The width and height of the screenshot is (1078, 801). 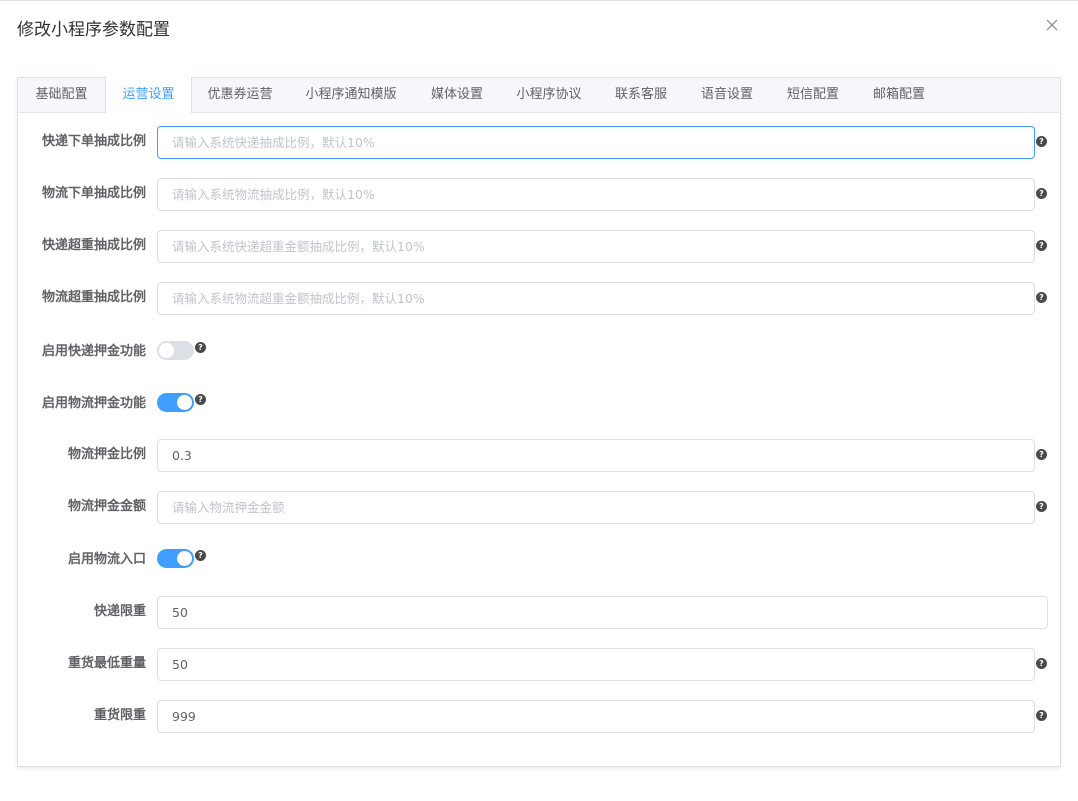 What do you see at coordinates (93, 297) in the screenshot?
I see `label-logistics-overweight-ratio: 物流超重抽成比例` at bounding box center [93, 297].